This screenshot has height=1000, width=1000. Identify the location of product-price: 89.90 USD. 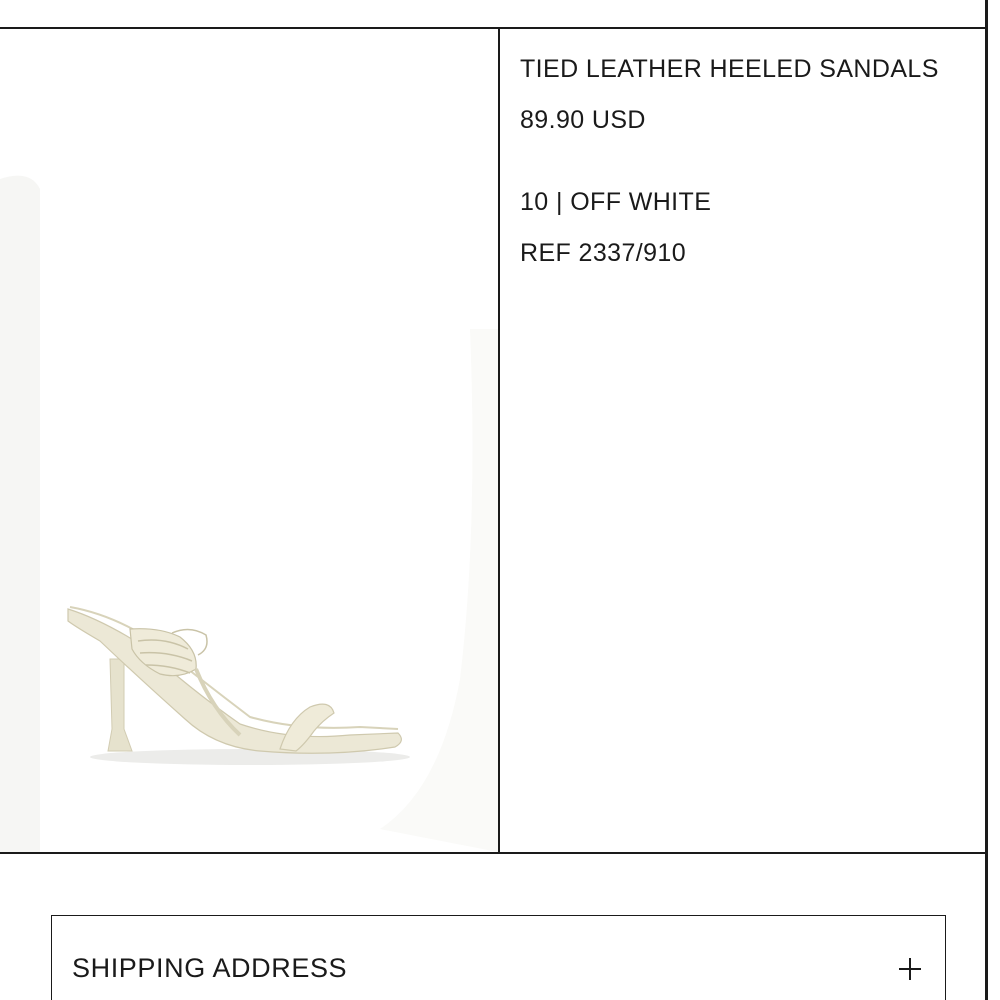
(583, 120).